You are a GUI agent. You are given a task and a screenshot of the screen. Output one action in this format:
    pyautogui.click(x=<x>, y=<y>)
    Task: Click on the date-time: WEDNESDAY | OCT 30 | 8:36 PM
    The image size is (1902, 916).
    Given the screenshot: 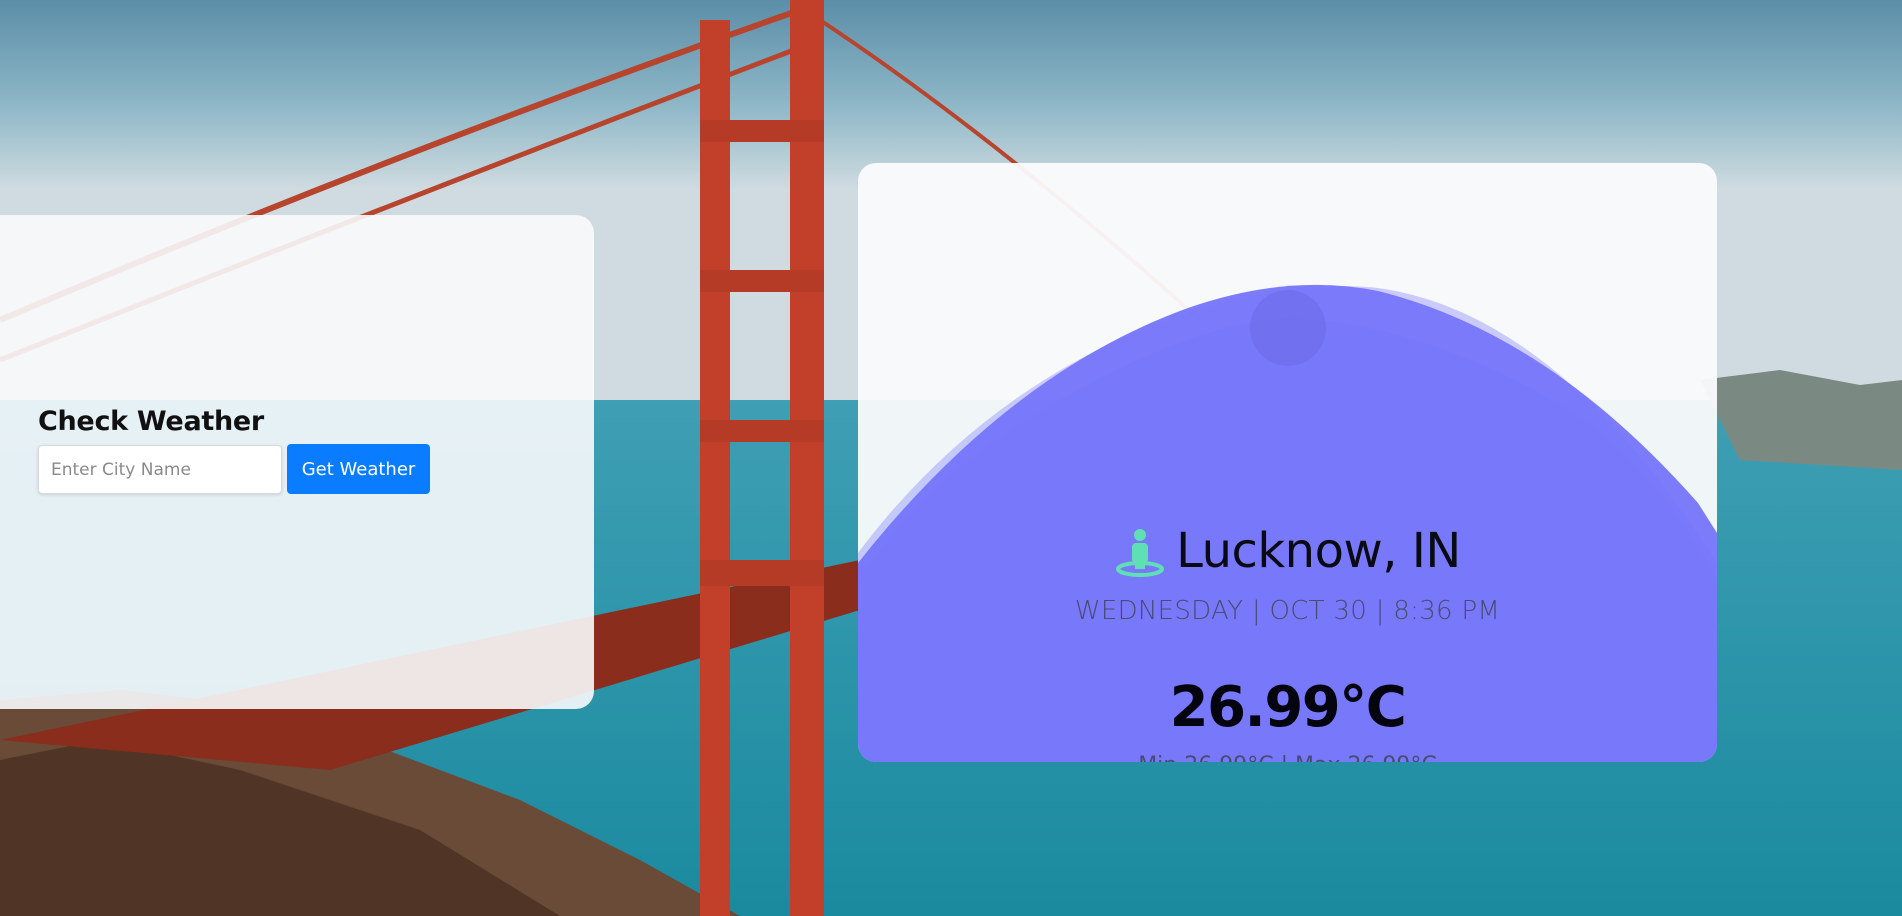 What is the action you would take?
    pyautogui.click(x=1287, y=611)
    